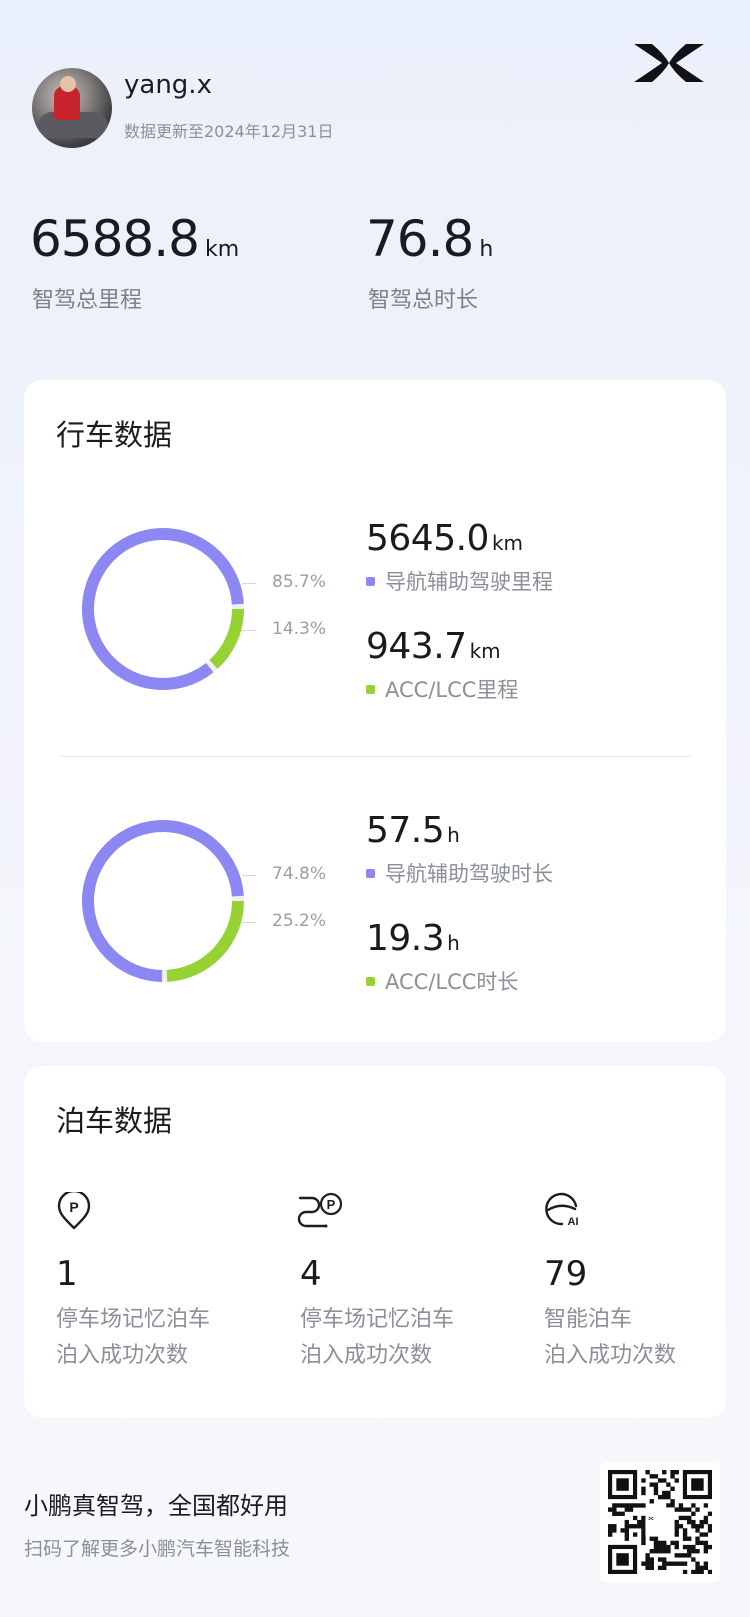 The image size is (750, 1617). What do you see at coordinates (229, 131) in the screenshot?
I see `update-date: 数据更新至2024年12月31日` at bounding box center [229, 131].